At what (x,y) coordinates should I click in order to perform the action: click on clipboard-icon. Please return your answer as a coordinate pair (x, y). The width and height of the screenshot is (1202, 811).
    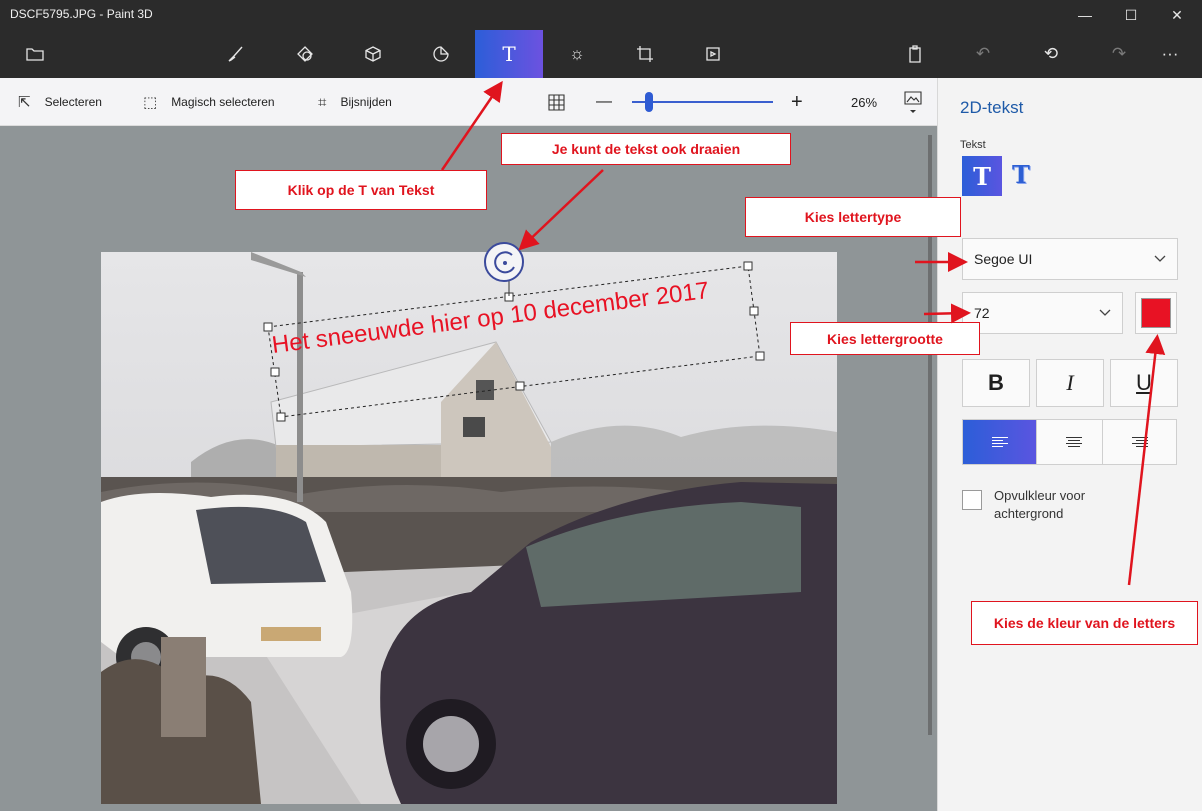
    Looking at the image, I should click on (915, 54).